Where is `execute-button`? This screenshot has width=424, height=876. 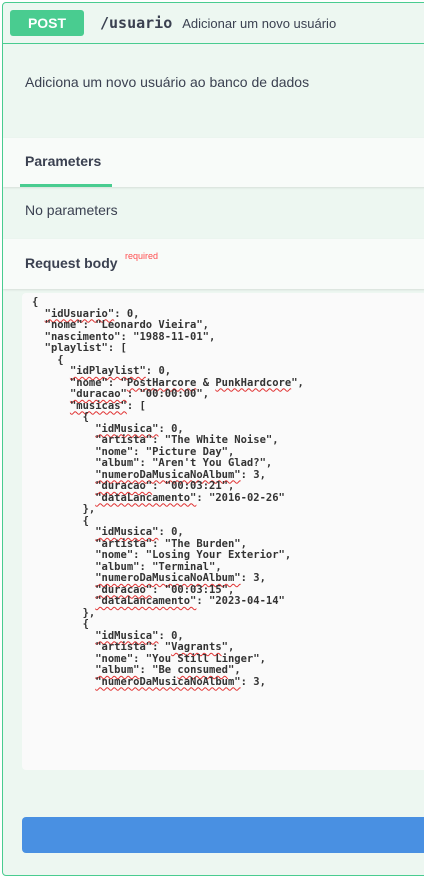 execute-button is located at coordinates (223, 835).